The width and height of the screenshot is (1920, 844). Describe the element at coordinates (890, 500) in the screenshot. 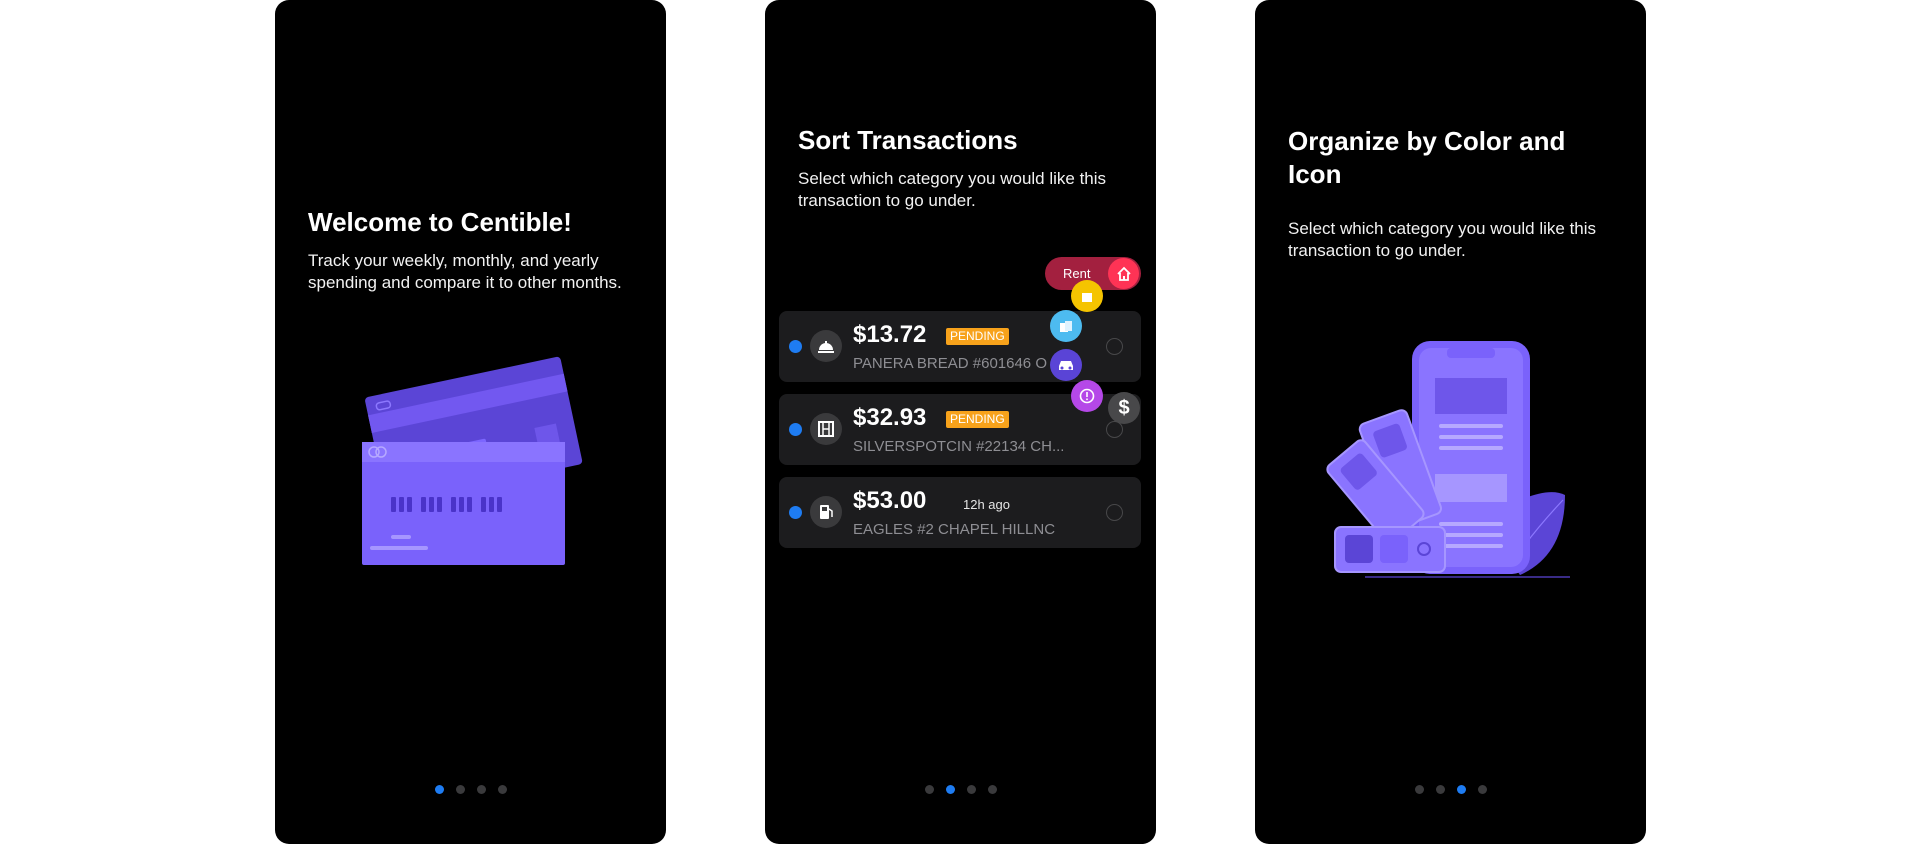

I see `transaction-amount: $53.00` at that location.